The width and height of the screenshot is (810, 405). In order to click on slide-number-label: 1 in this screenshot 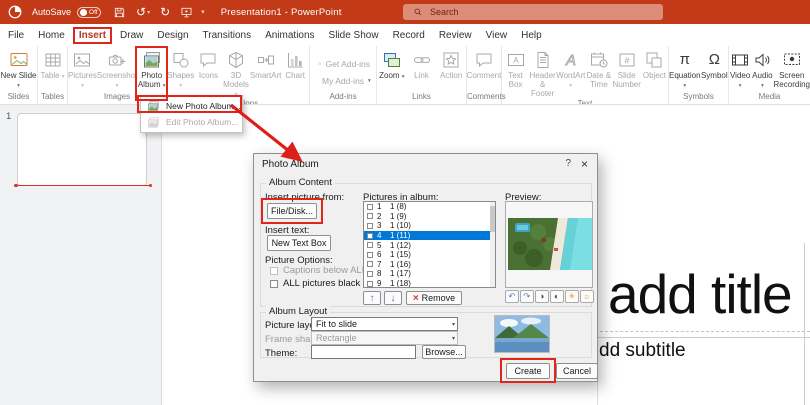, I will do `click(9, 116)`.